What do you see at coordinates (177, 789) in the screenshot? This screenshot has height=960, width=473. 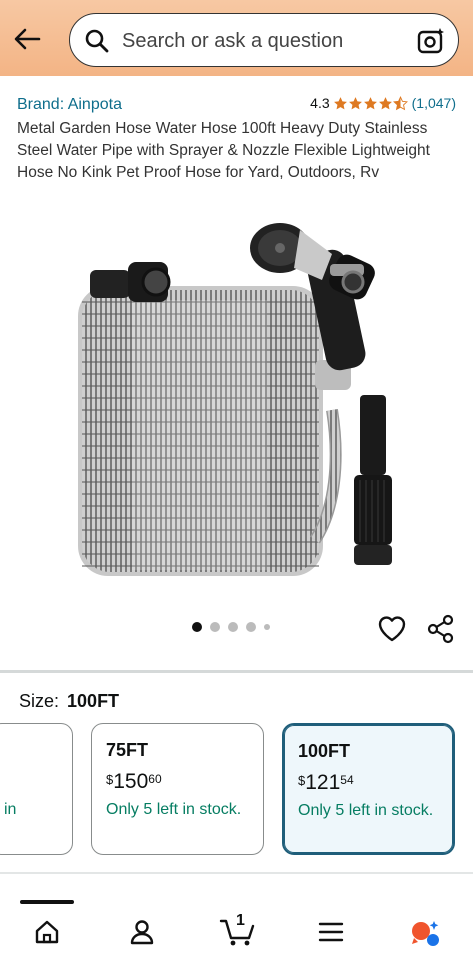 I see `size-option-card: 75FT $ 150 60 Only 5 left in stock.` at bounding box center [177, 789].